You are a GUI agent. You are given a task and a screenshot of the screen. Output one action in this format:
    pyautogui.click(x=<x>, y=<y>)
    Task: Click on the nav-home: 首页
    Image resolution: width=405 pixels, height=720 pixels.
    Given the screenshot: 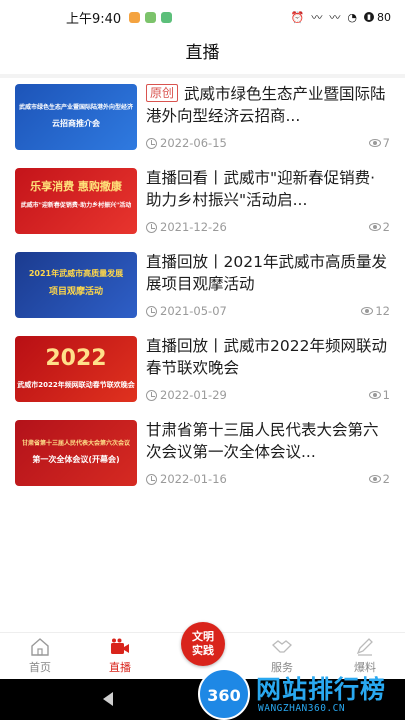 What is the action you would take?
    pyautogui.click(x=40, y=656)
    